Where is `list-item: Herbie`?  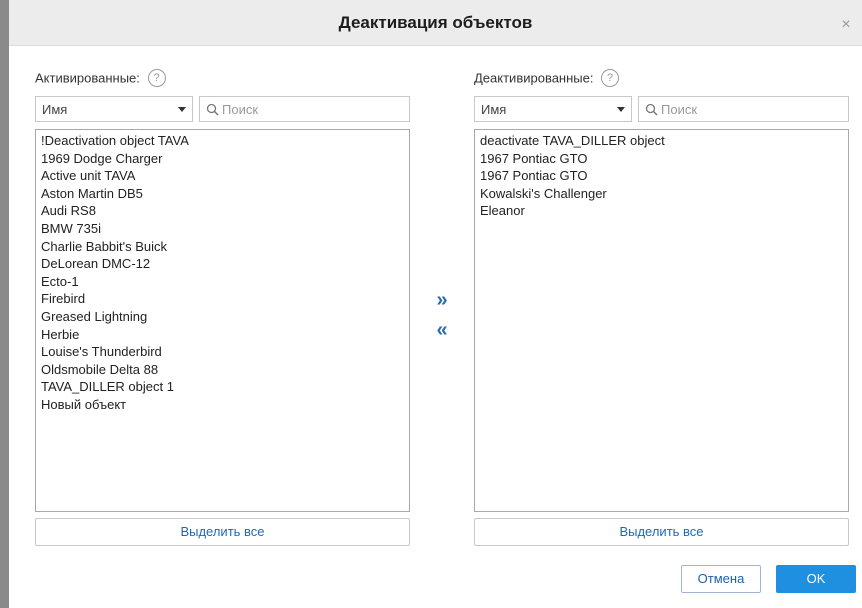 list-item: Herbie is located at coordinates (222, 335).